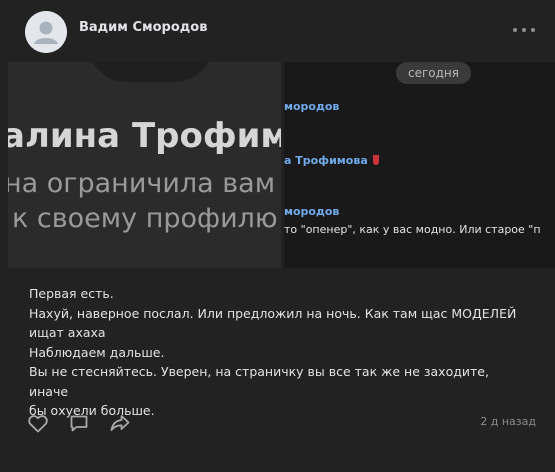  I want to click on post-timestamp: 2 д назад, so click(508, 421).